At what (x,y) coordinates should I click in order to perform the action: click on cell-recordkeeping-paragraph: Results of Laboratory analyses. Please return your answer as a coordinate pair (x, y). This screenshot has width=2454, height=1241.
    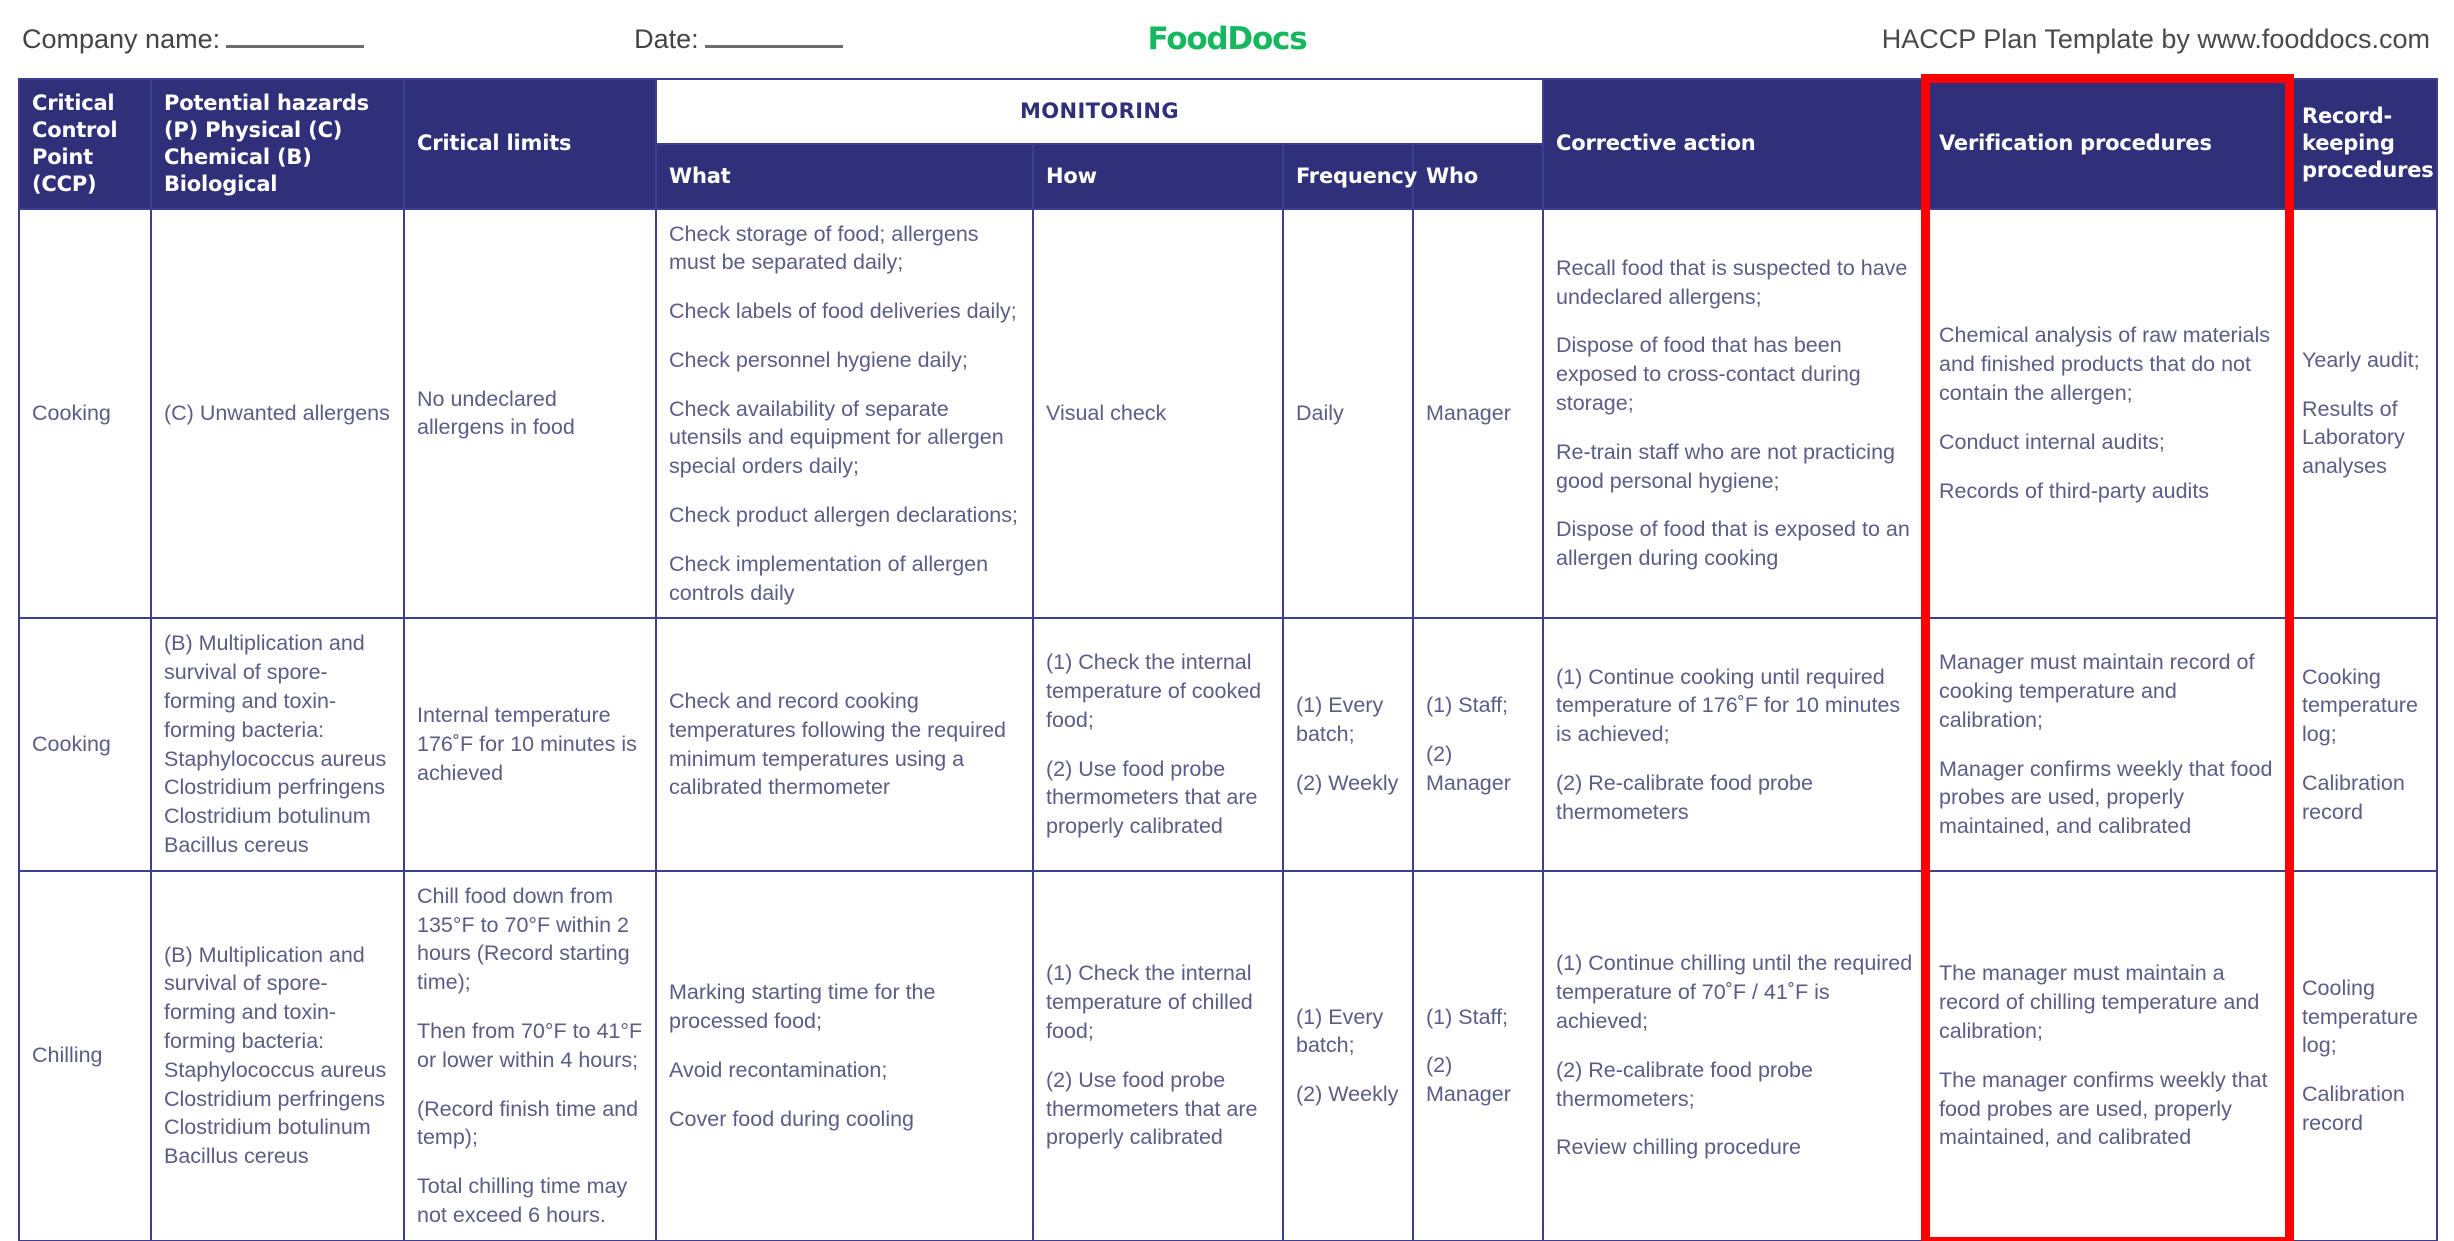
    Looking at the image, I should click on (2353, 437).